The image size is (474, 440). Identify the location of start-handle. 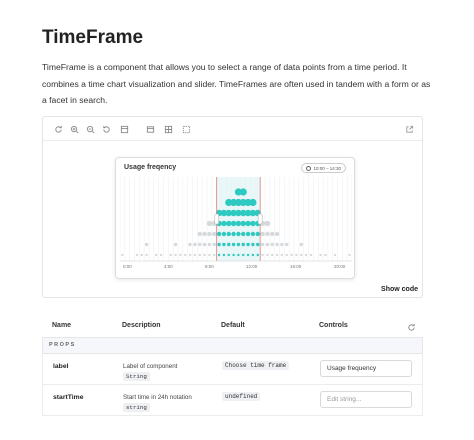
(216, 219).